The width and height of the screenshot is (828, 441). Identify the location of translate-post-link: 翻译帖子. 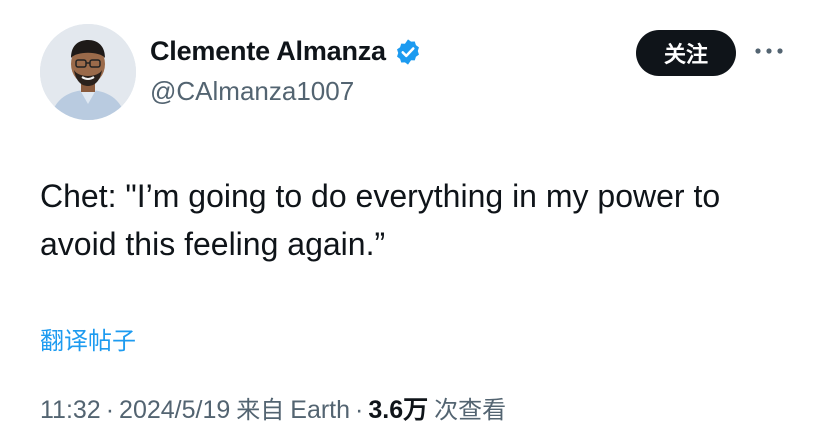
(88, 338).